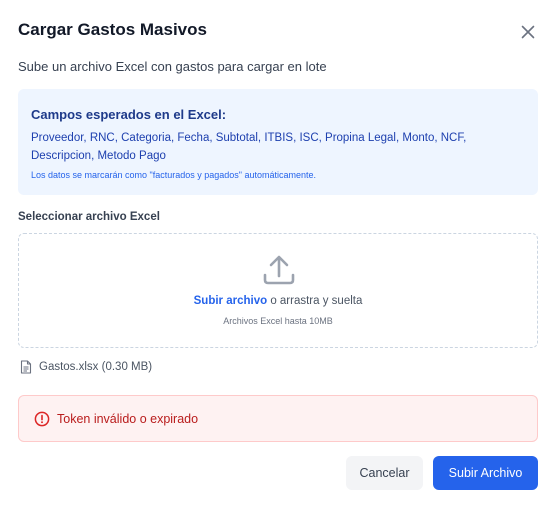  What do you see at coordinates (42, 419) in the screenshot?
I see `alert-circle-icon` at bounding box center [42, 419].